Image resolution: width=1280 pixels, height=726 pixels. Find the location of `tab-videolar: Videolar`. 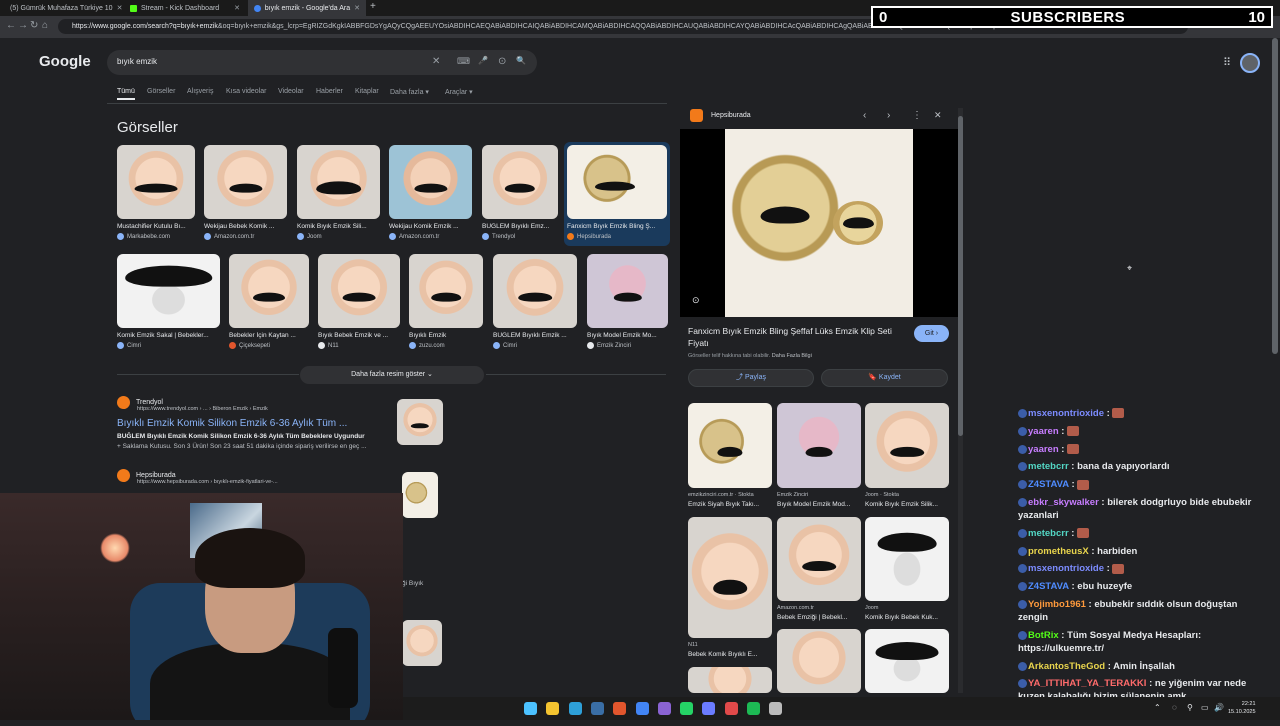

tab-videolar: Videolar is located at coordinates (291, 91).